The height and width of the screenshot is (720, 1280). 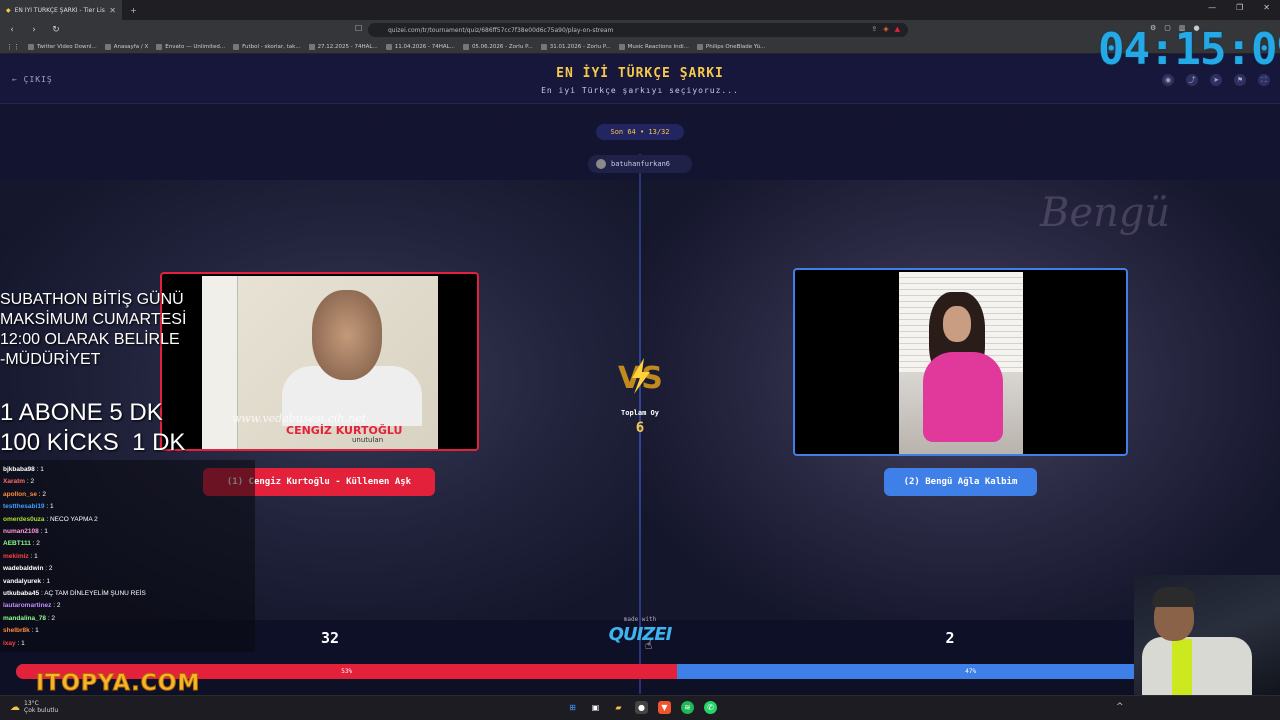 I want to click on weather-text: 13°C Çok bulutlu, so click(x=41, y=707).